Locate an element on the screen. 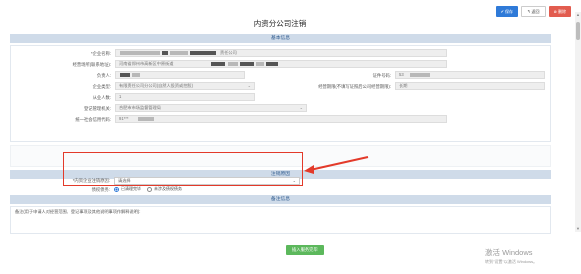  employees-value: 1 is located at coordinates (120, 96).